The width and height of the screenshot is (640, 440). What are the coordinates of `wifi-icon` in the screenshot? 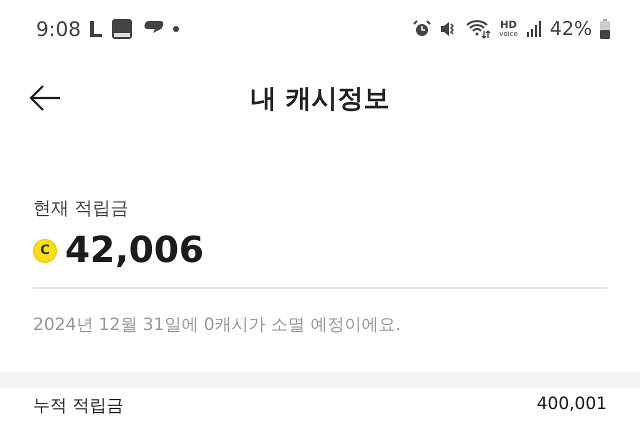 It's located at (478, 29).